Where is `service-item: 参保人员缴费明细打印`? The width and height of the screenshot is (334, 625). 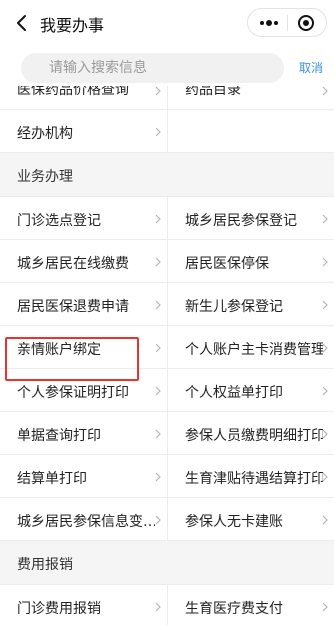 service-item: 参保人员缴费明细打印 is located at coordinates (250, 433).